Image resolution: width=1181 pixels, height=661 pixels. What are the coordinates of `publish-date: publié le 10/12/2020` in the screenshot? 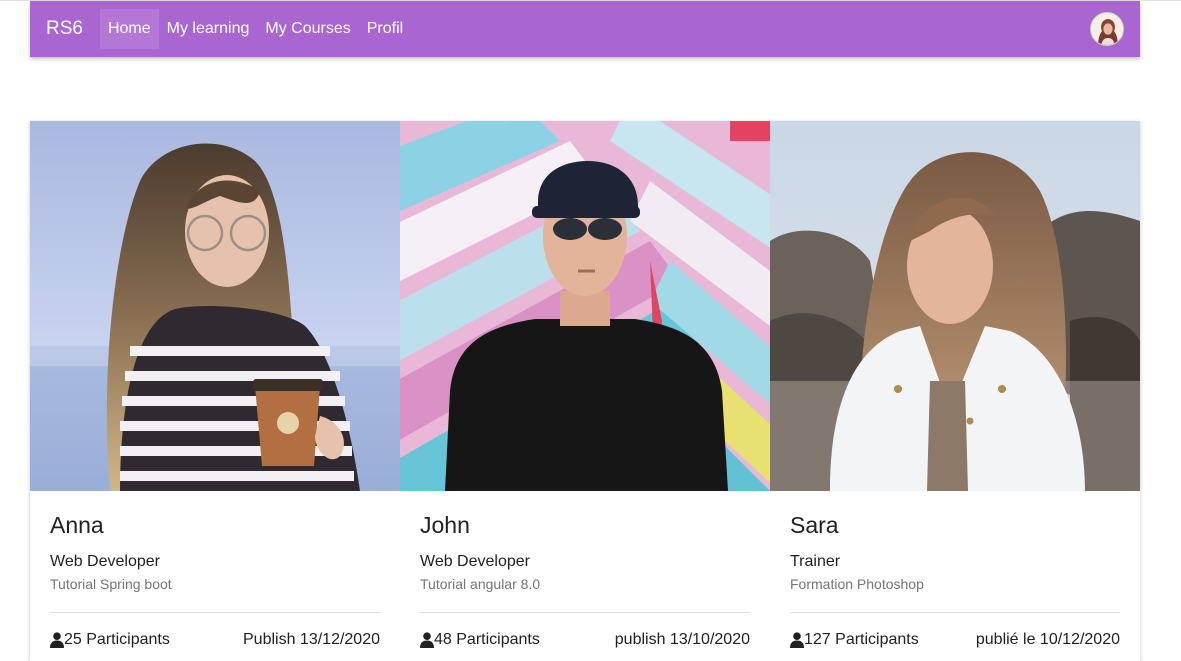 It's located at (1047, 639).